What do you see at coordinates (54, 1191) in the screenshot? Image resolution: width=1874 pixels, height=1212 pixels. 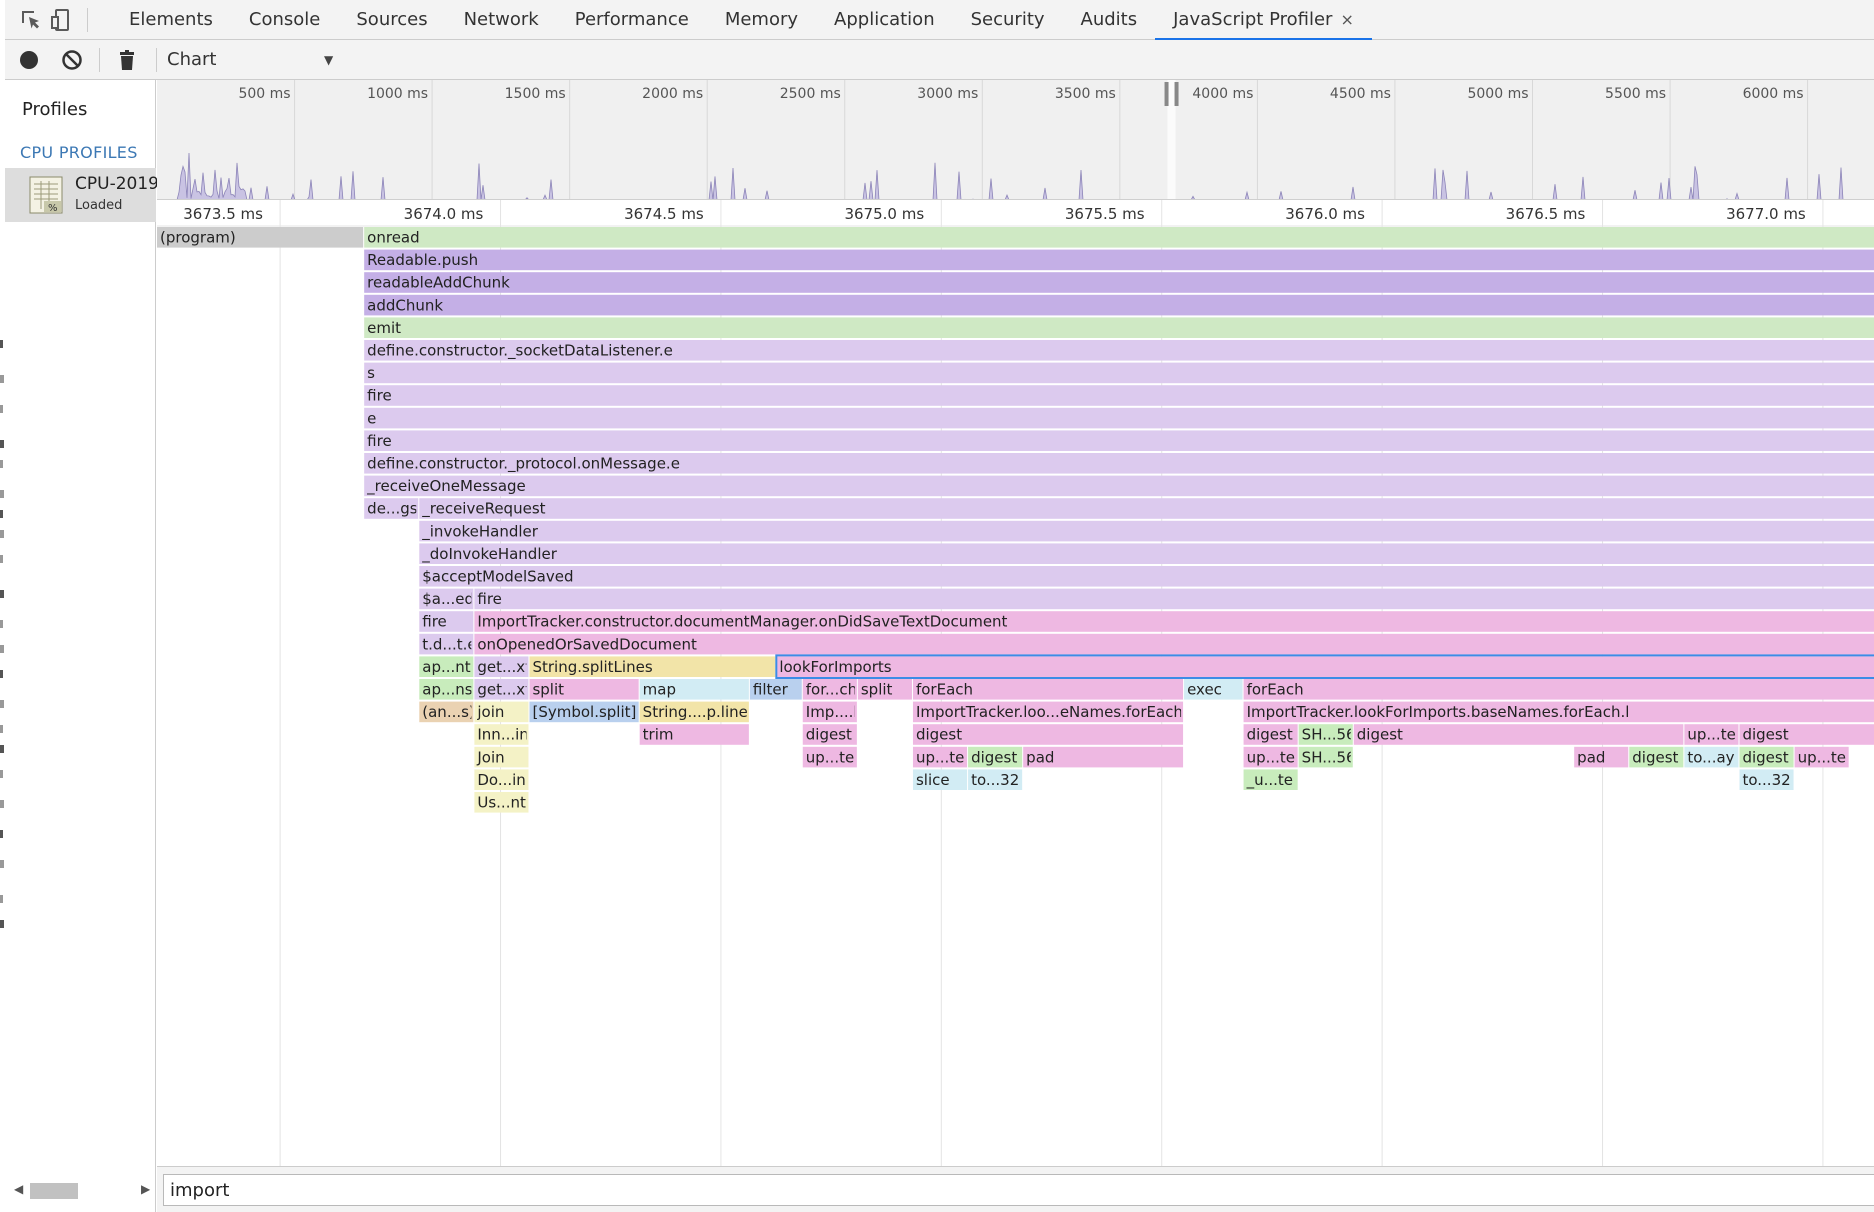 I see `scrollbar-thumb` at bounding box center [54, 1191].